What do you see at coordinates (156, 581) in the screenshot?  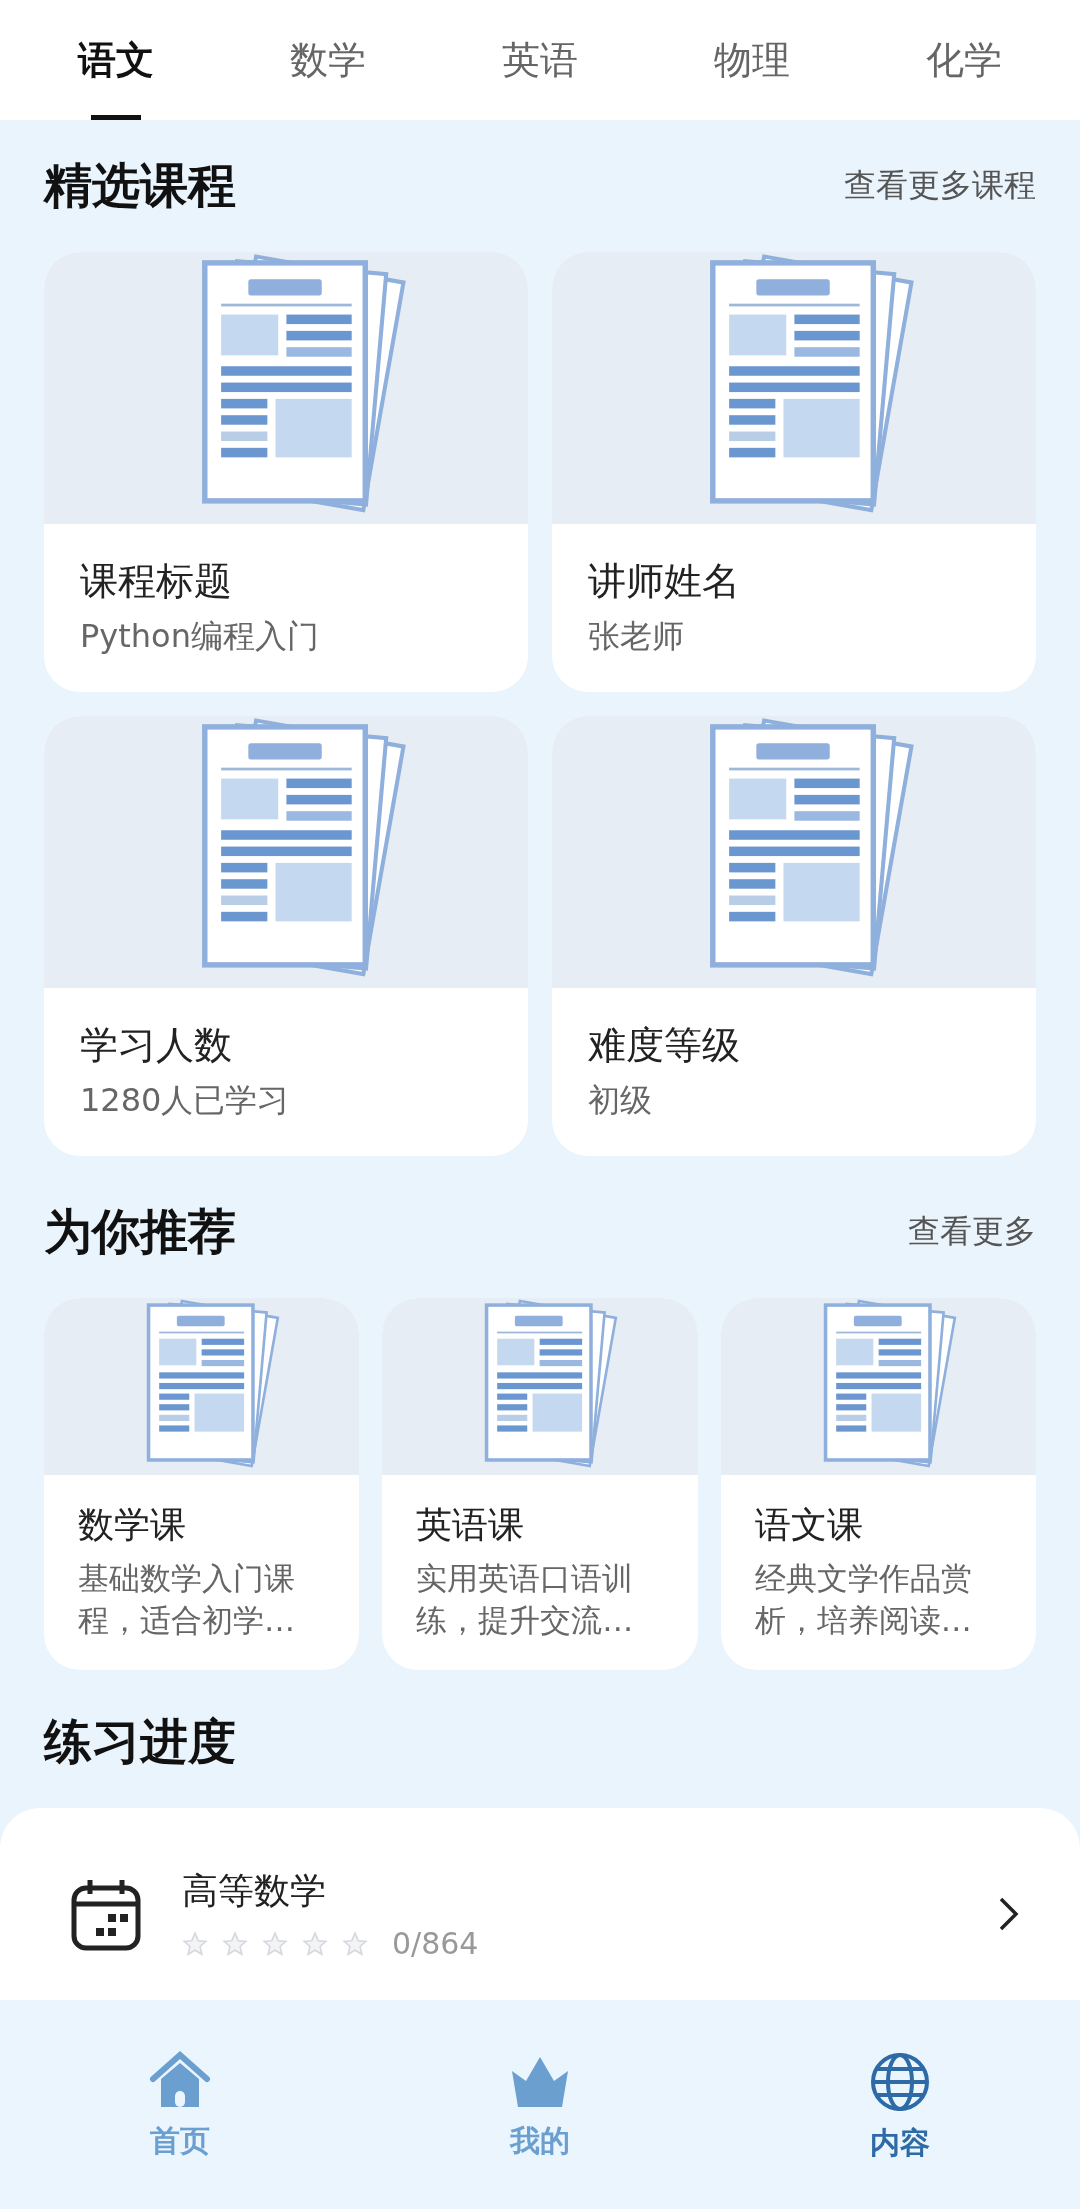 I see `card-title: 课程标题` at bounding box center [156, 581].